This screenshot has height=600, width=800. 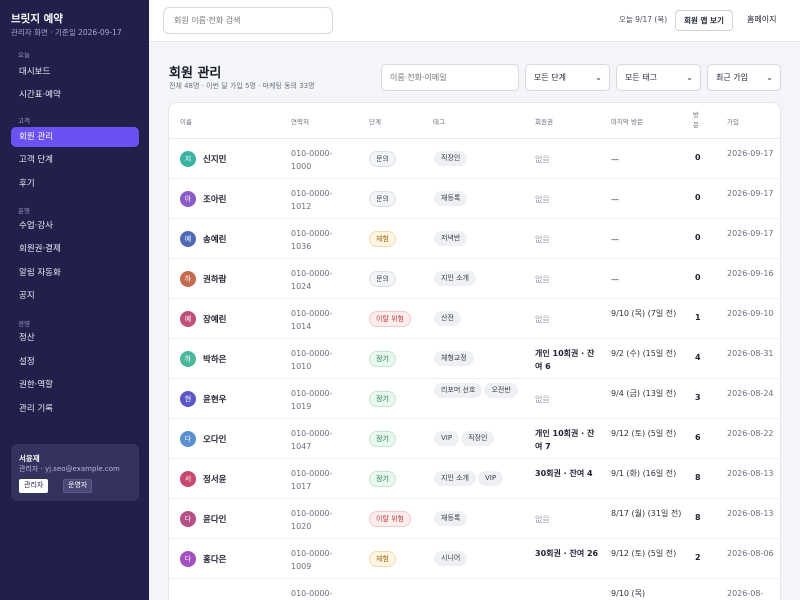 What do you see at coordinates (643, 19) in the screenshot?
I see `today-date: 오늘 9/17 (목)` at bounding box center [643, 19].